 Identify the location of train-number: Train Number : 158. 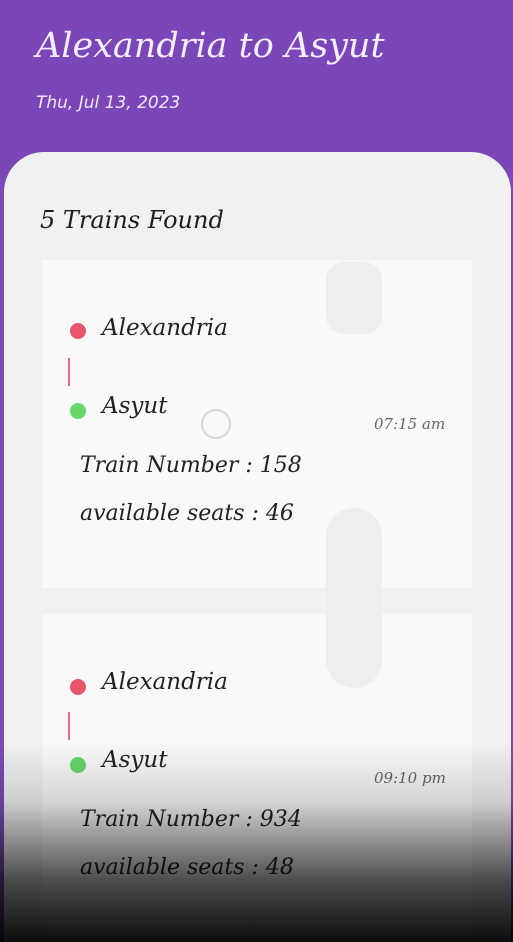
(191, 465).